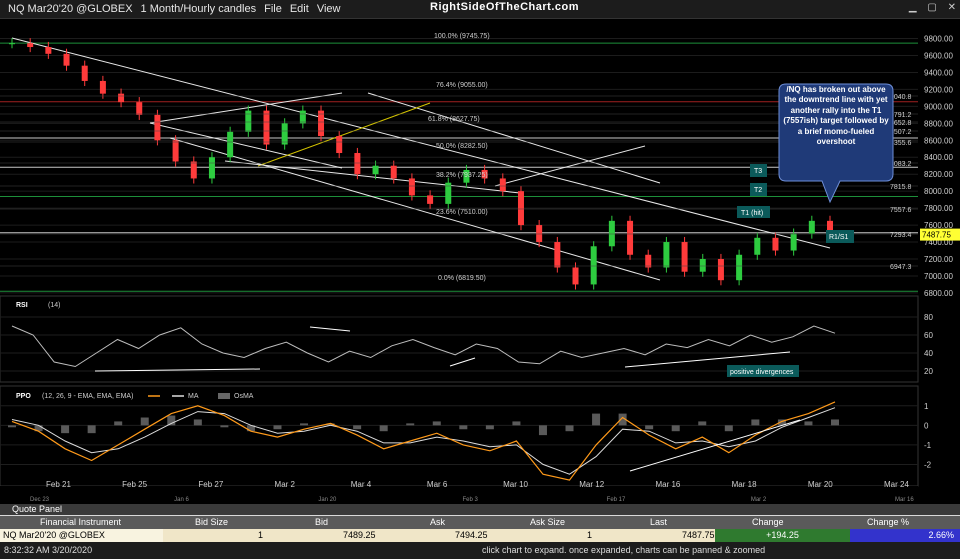 This screenshot has width=960, height=559. What do you see at coordinates (926, 406) in the screenshot?
I see `ppo-tick-label: 1` at bounding box center [926, 406].